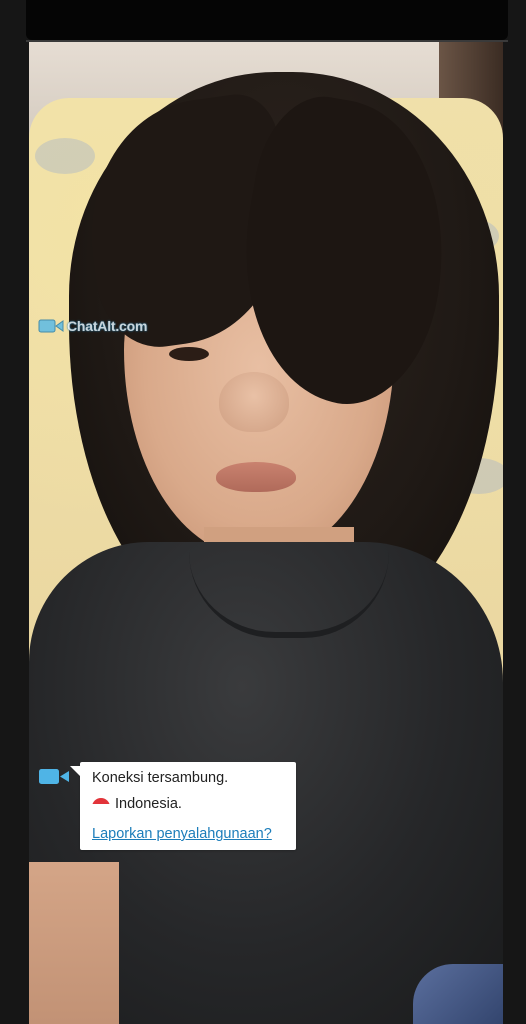 The height and width of the screenshot is (1024, 526). I want to click on chatalt-watermark: ChatAlt.com, so click(92, 326).